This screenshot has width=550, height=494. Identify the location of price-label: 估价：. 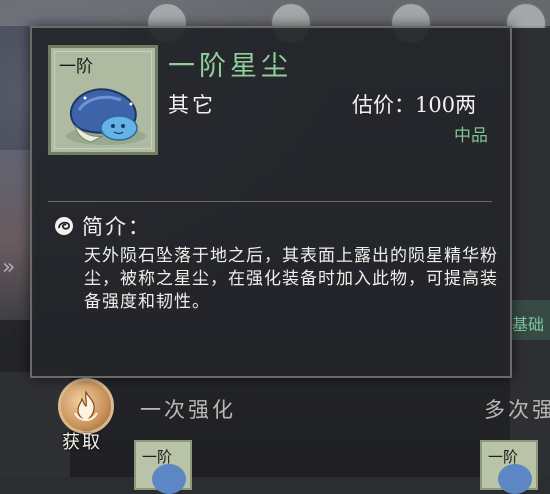
(383, 105).